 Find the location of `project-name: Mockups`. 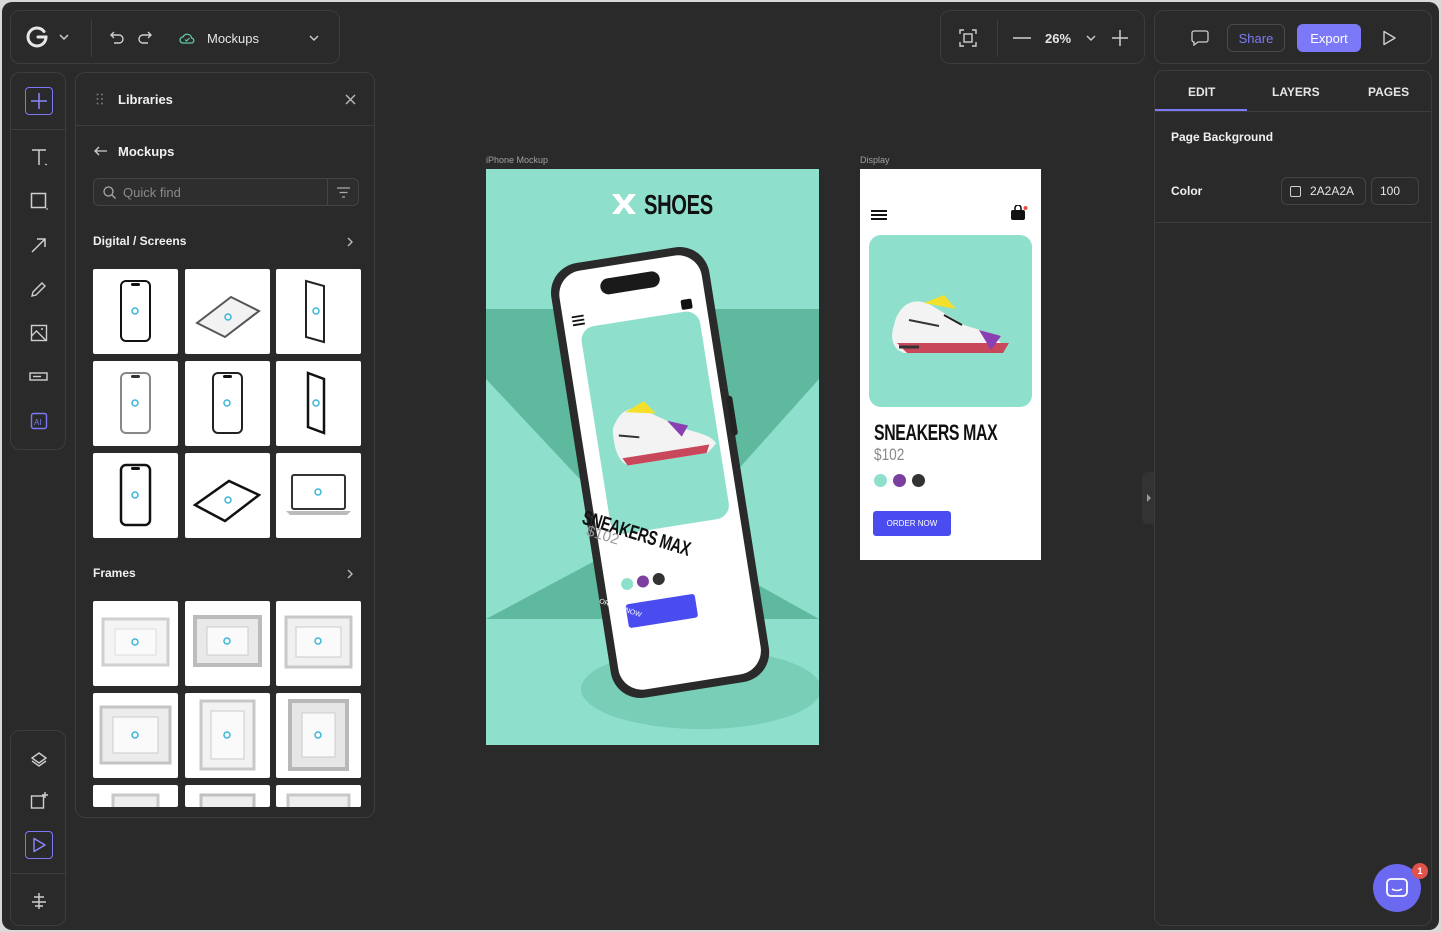

project-name: Mockups is located at coordinates (233, 38).